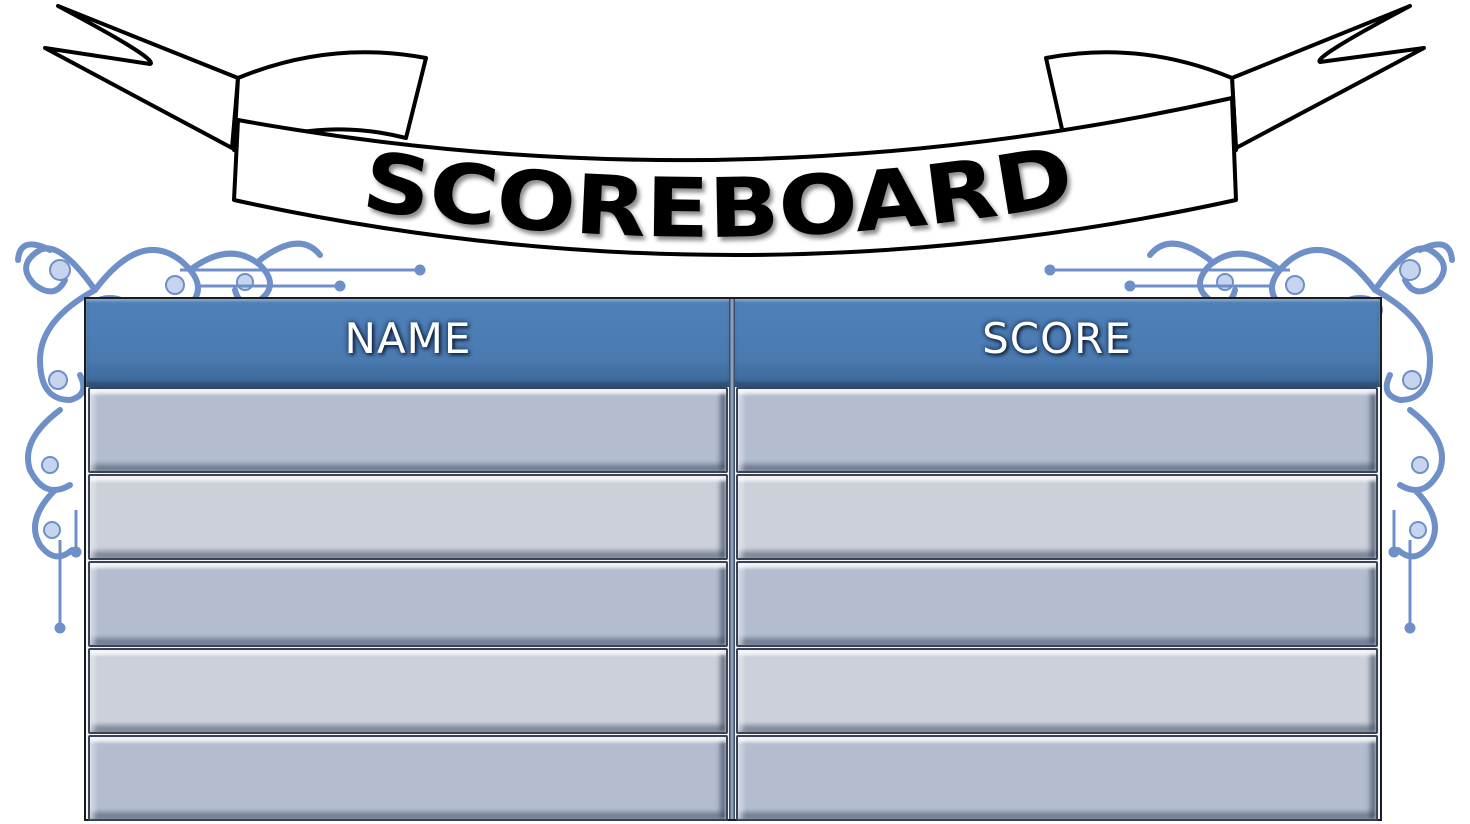 Image resolution: width=1470 pixels, height=824 pixels. I want to click on banner-title: SCOREBOARD, so click(718, 193).